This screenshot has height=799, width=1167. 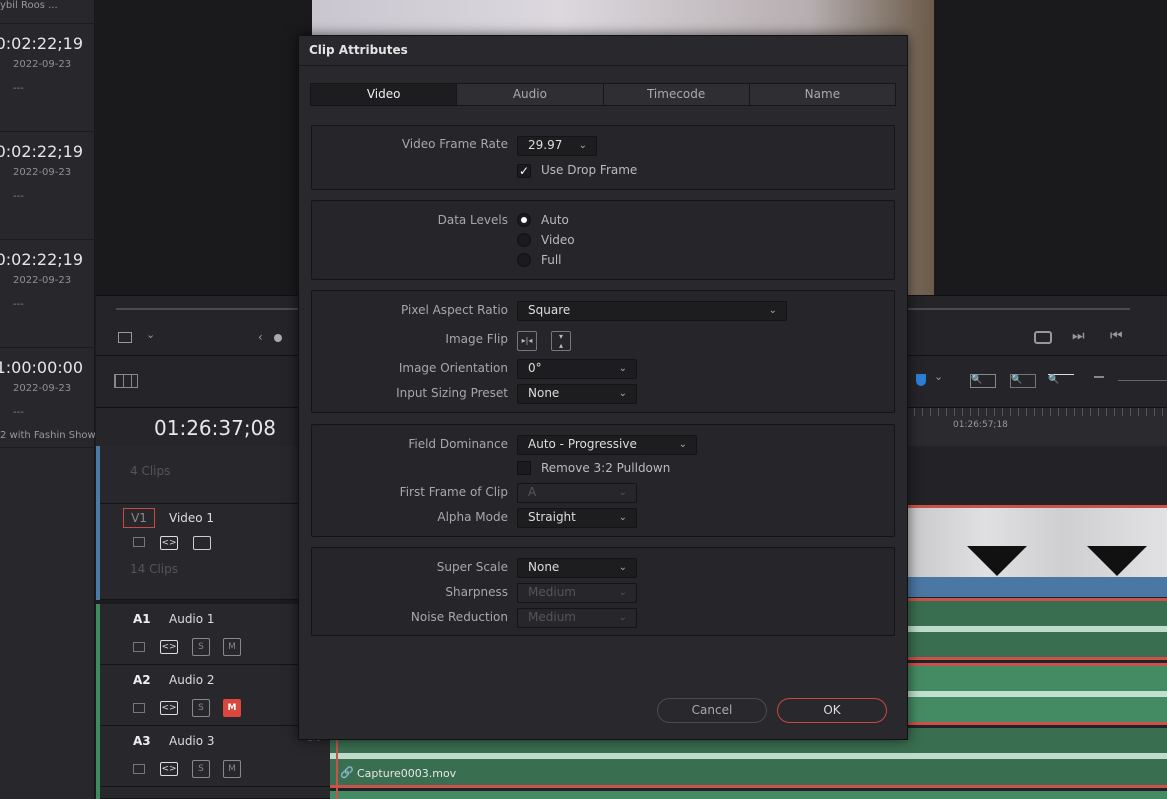 I want to click on clip-timecode: 01:00:00:00, so click(x=41, y=367).